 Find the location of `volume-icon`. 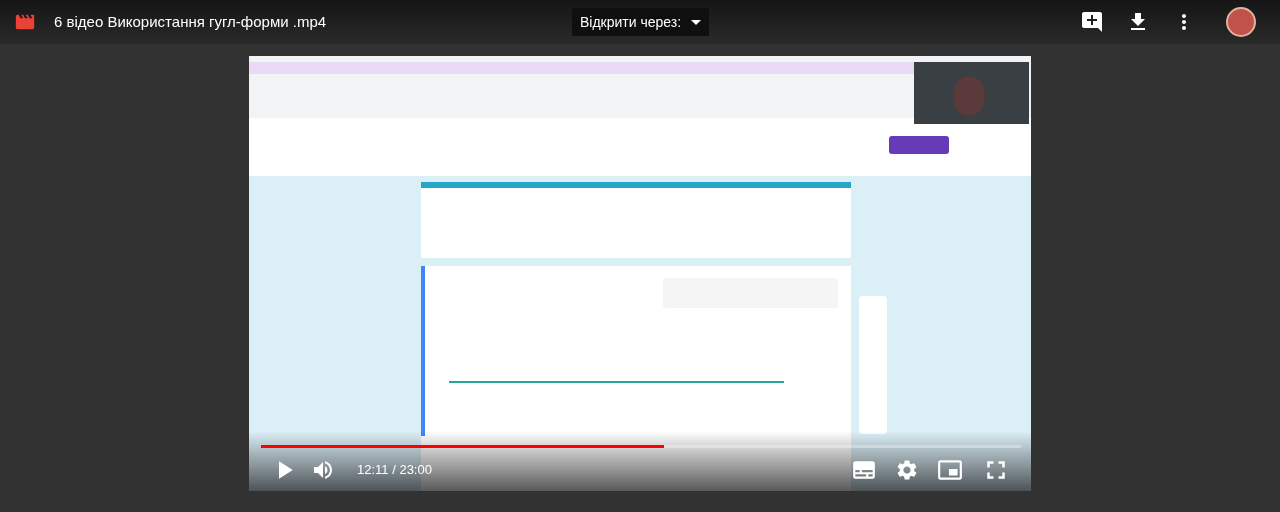

volume-icon is located at coordinates (323, 470).